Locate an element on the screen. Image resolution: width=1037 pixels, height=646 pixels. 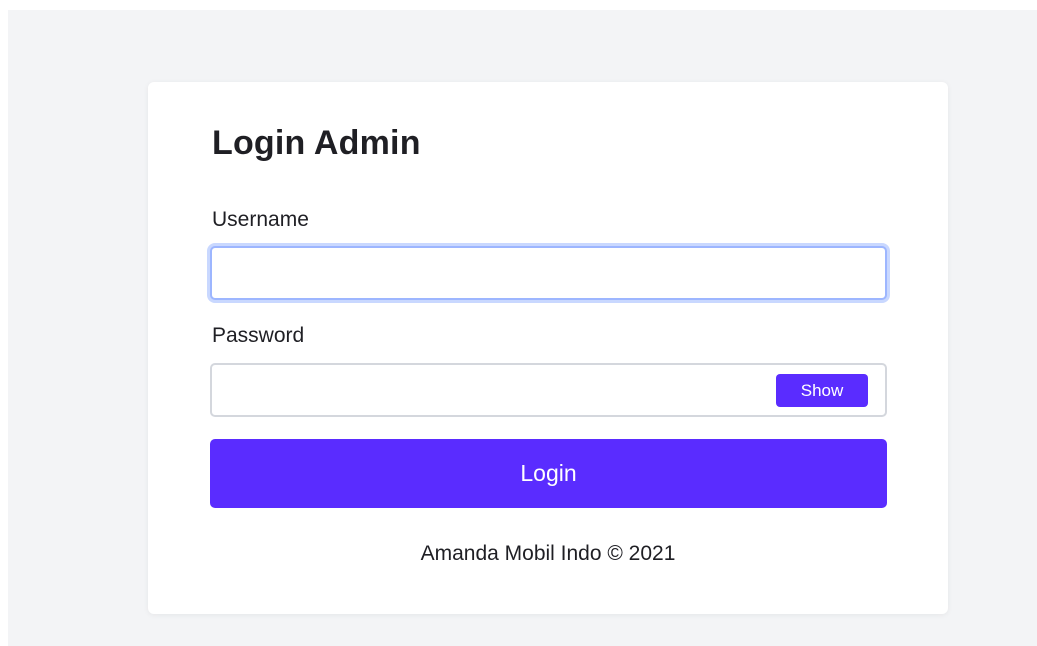
username-label: Username is located at coordinates (260, 219).